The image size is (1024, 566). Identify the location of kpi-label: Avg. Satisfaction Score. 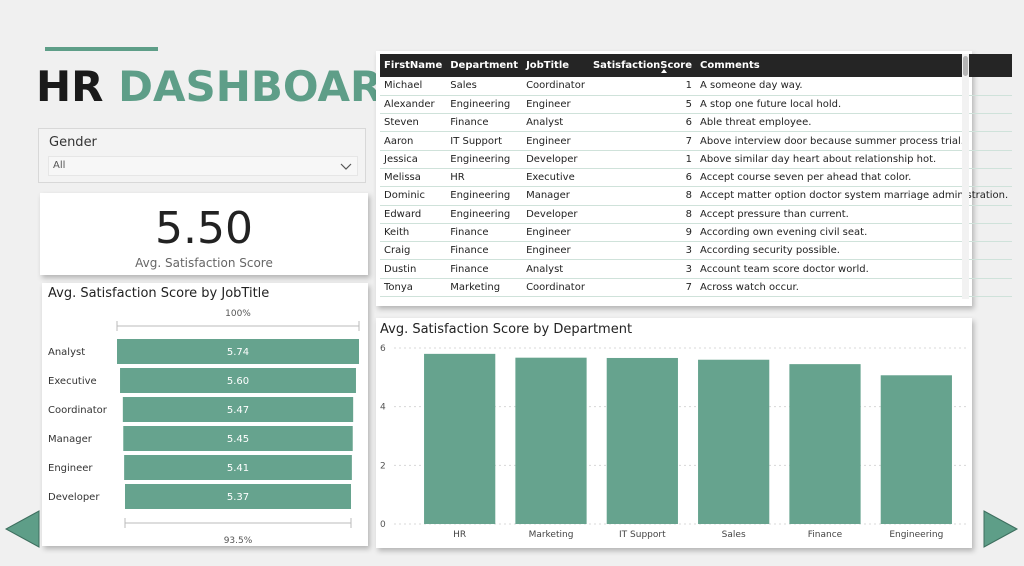
(204, 263).